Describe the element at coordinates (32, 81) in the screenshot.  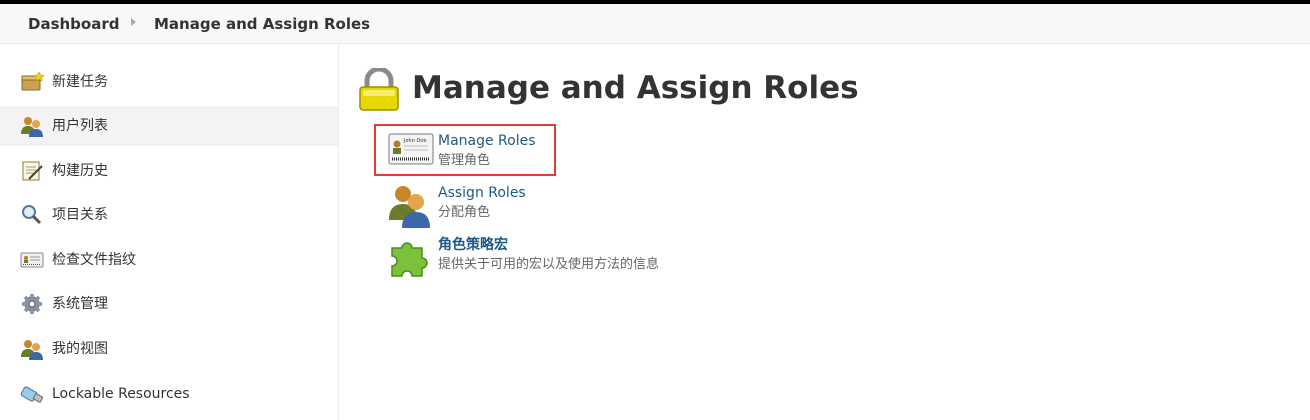
I see `new-item-icon` at that location.